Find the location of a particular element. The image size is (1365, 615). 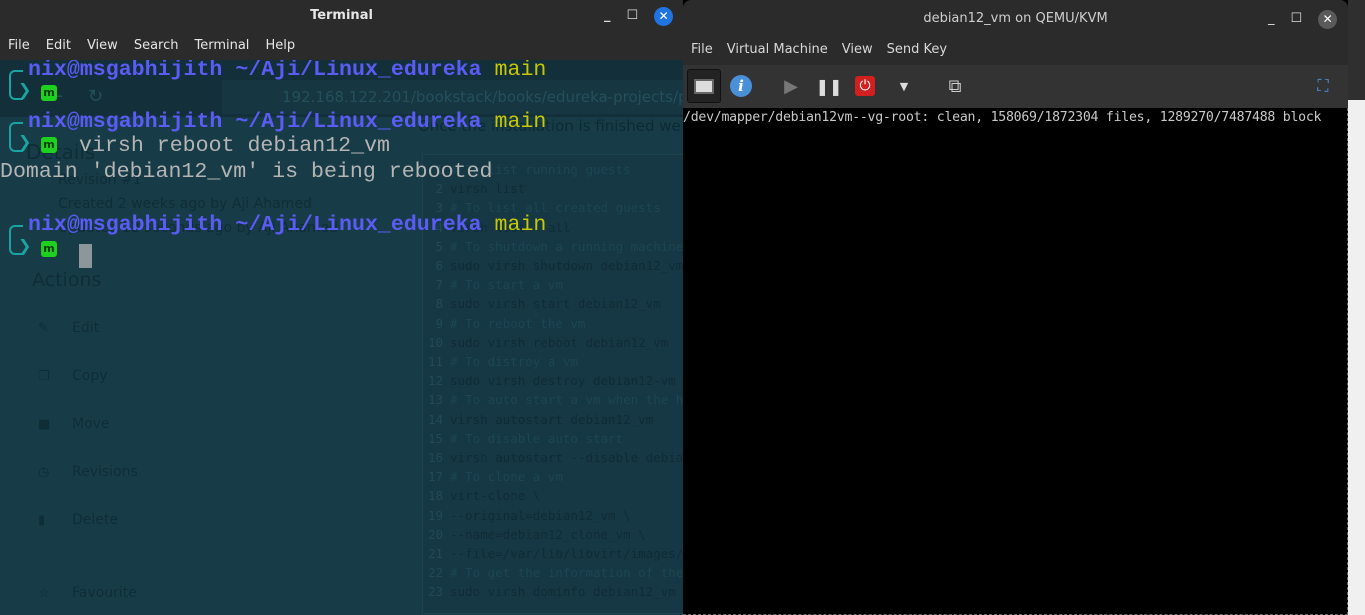

code-line: 12 sudo virsh destroy debian12-vm is located at coordinates (549, 380).